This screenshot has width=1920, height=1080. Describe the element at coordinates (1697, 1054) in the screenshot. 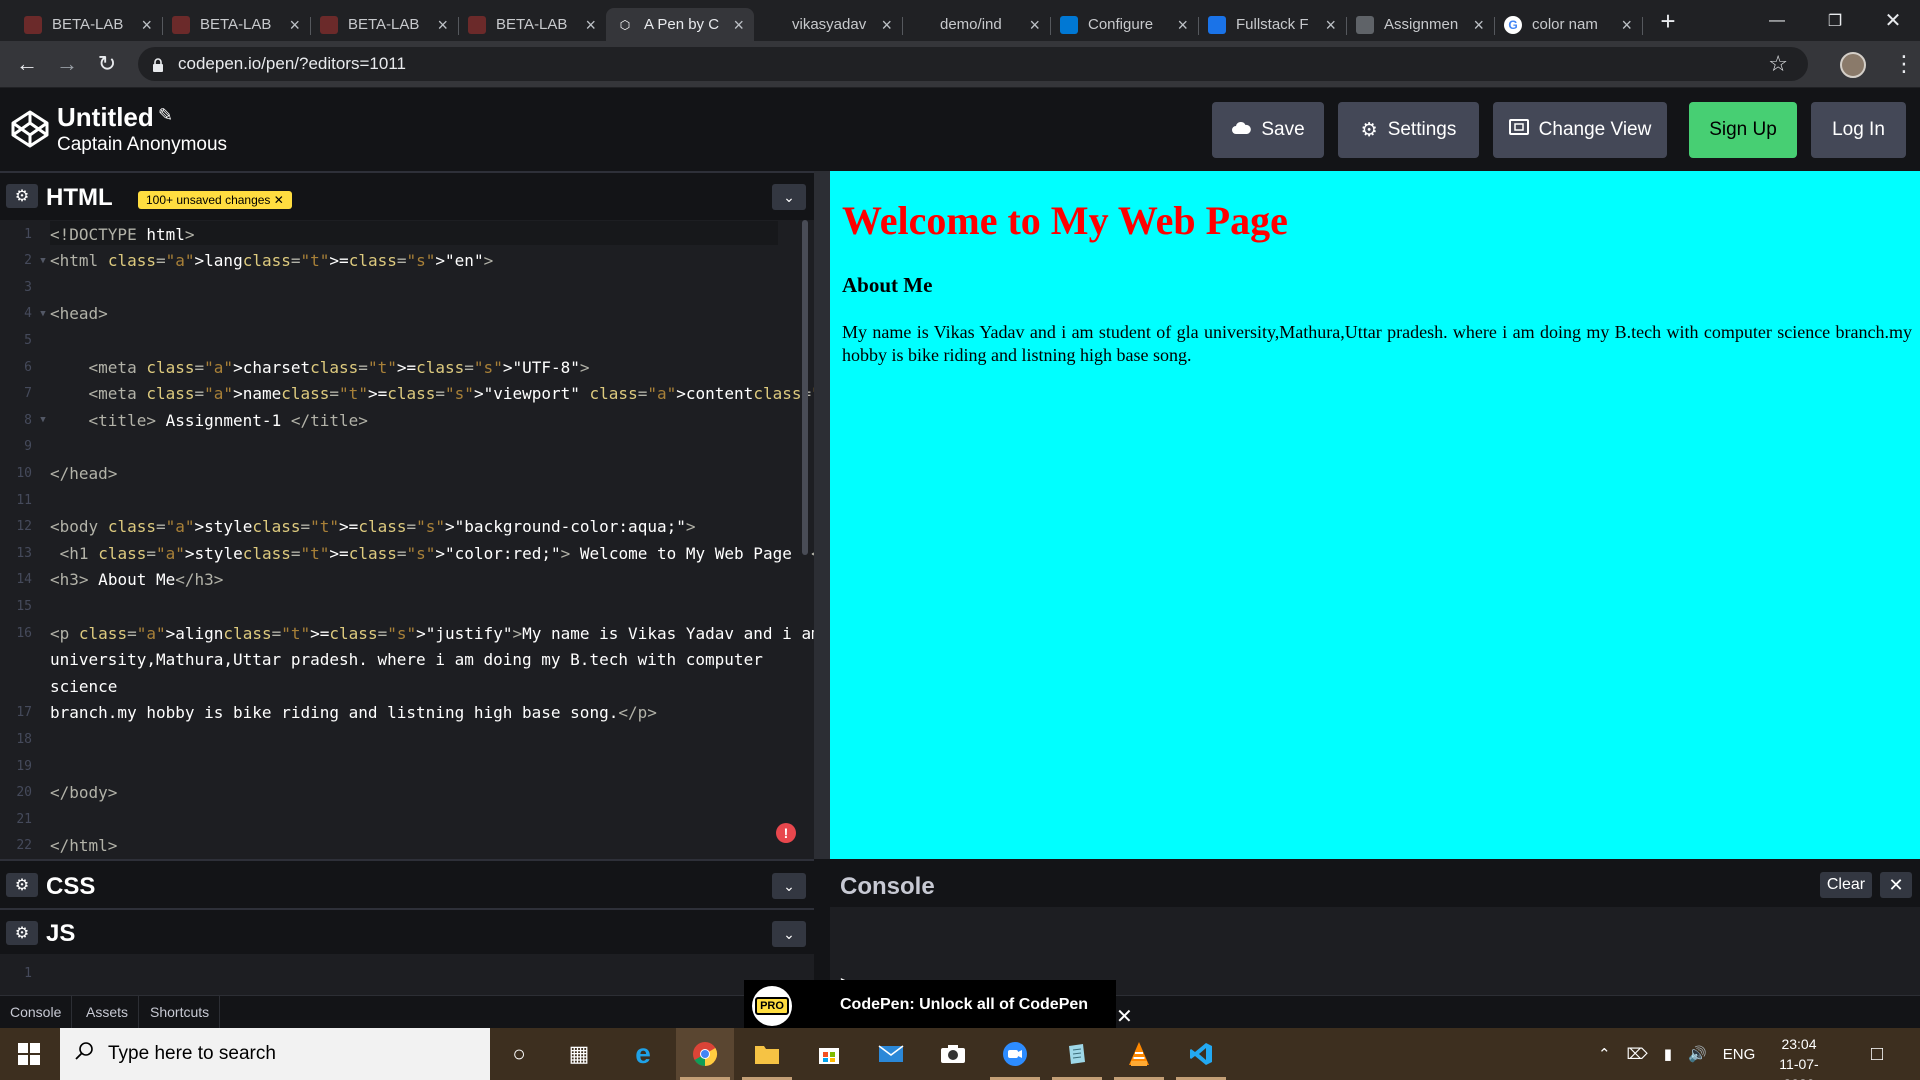

I see `volume-icon: 🔊` at that location.